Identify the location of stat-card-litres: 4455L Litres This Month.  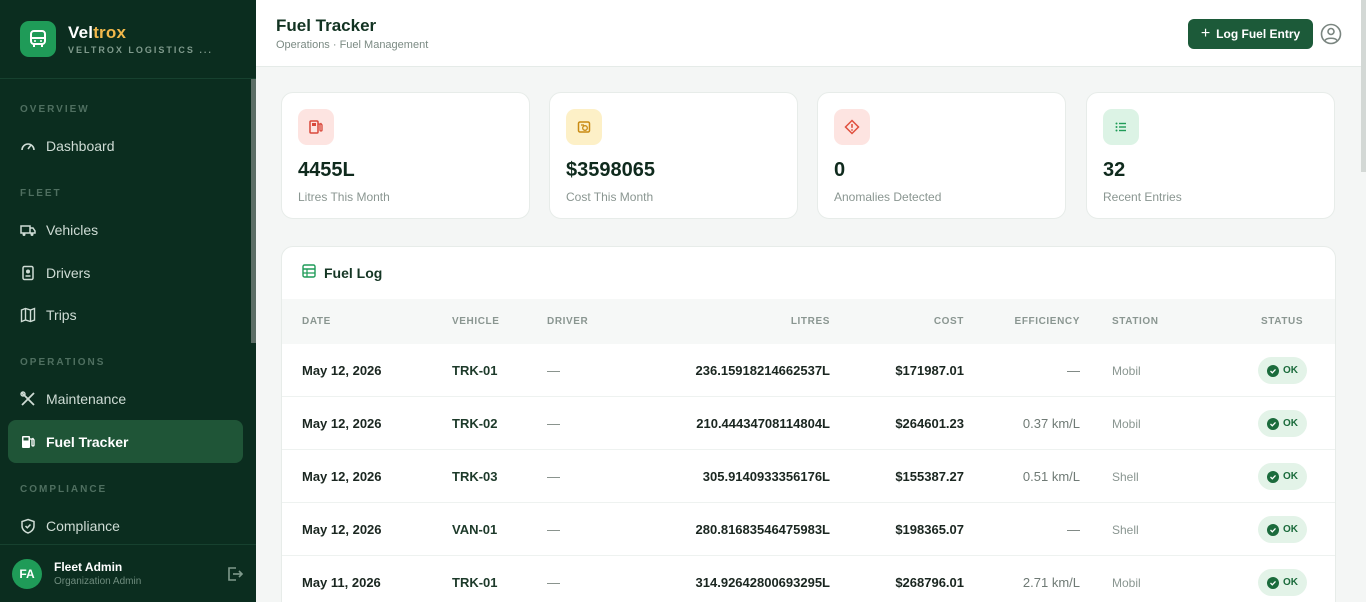
(405, 155).